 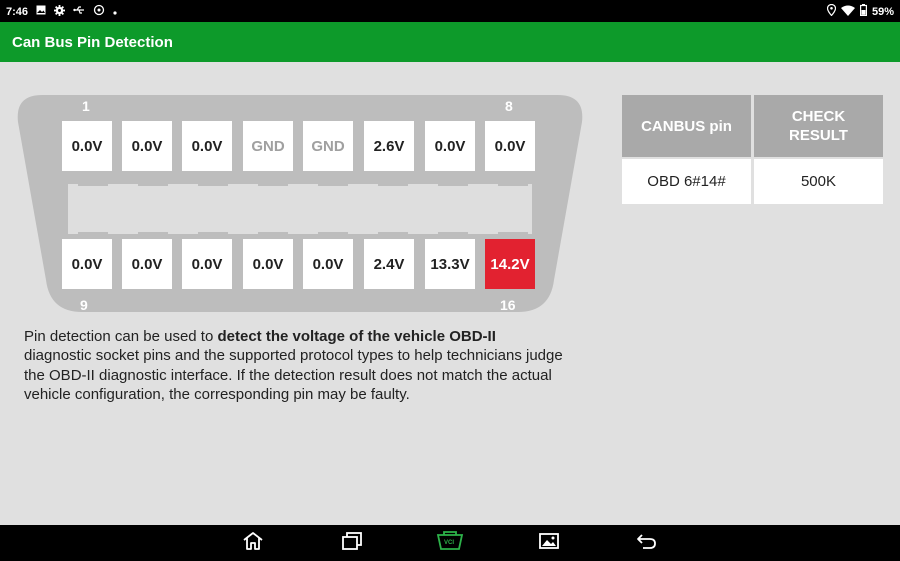 I want to click on pin-2: 0.0V, so click(x=147, y=146).